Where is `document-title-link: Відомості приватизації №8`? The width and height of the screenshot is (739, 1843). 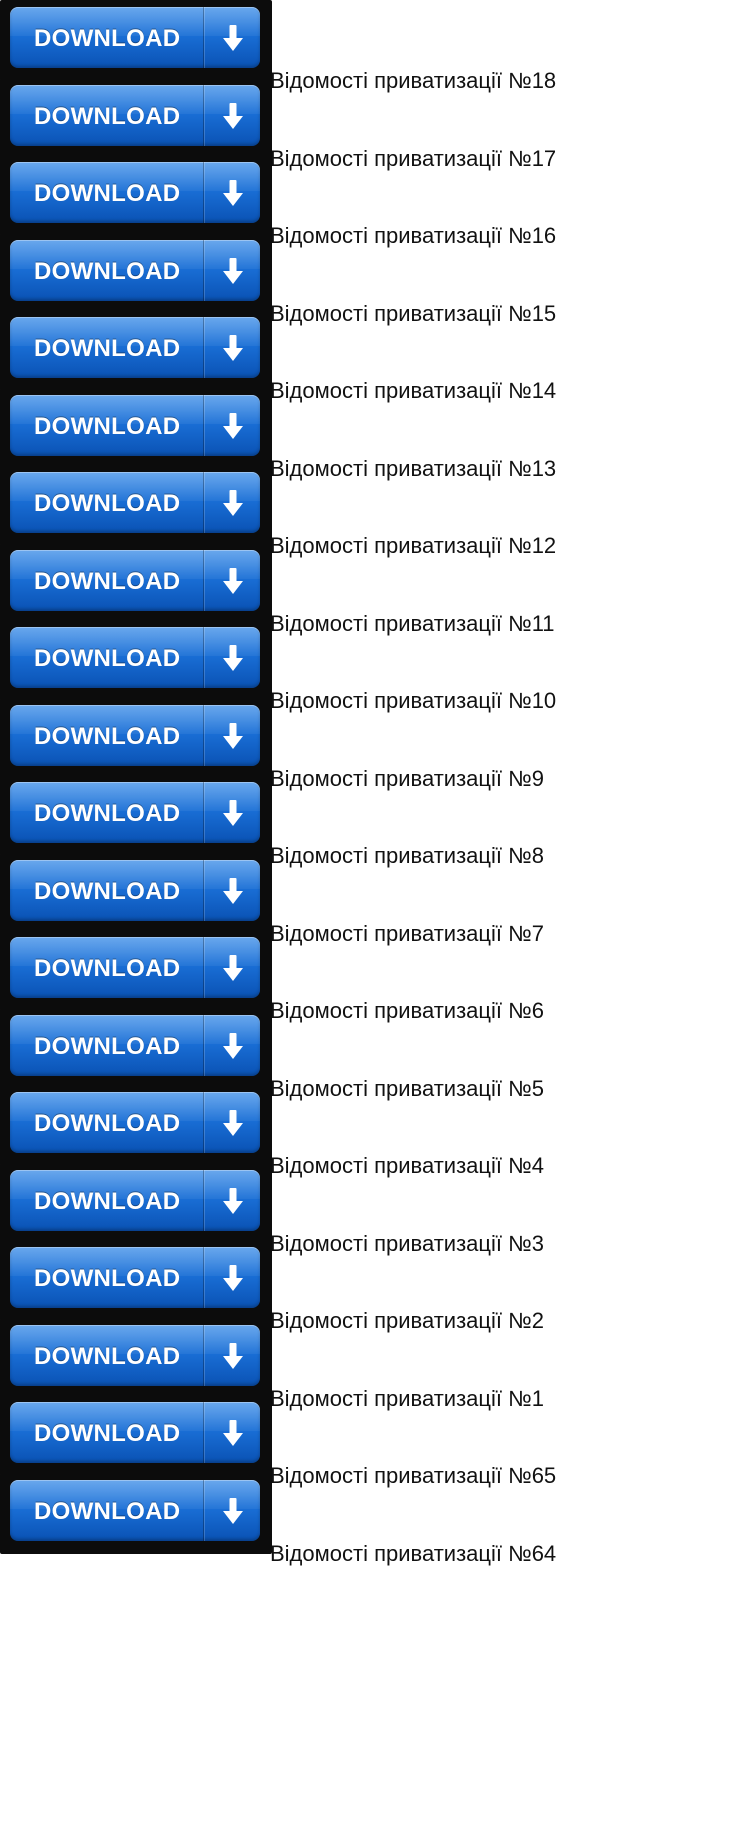 document-title-link: Відомості приватизації №8 is located at coordinates (407, 856).